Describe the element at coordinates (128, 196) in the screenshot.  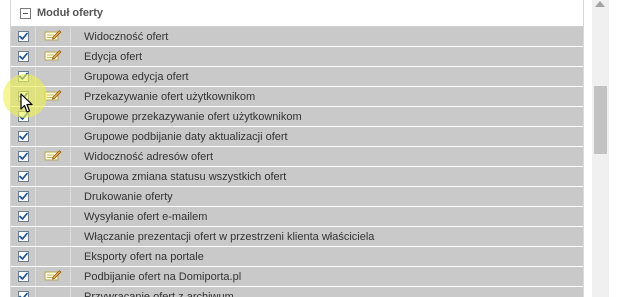
I see `permission-label: Drukowanie oferty` at that location.